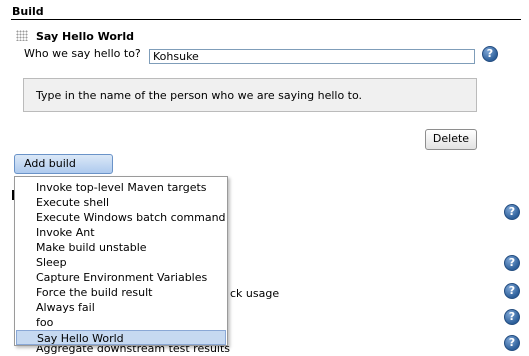  Describe the element at coordinates (121, 247) in the screenshot. I see `menu-item: Make build unstable` at that location.